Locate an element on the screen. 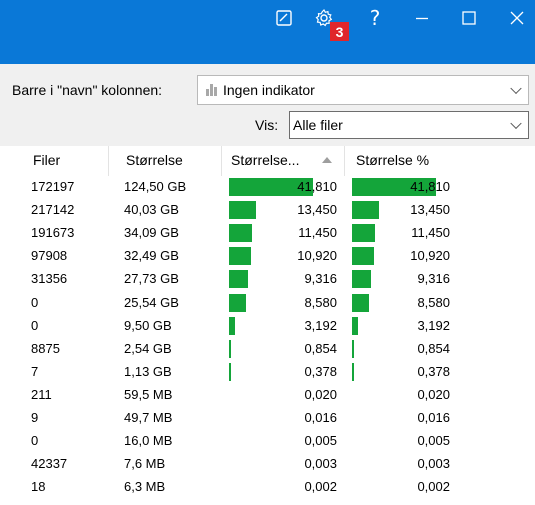 This screenshot has width=535, height=505. table-row: 0 9,50 GB 3,192 3,192 is located at coordinates (267, 326).